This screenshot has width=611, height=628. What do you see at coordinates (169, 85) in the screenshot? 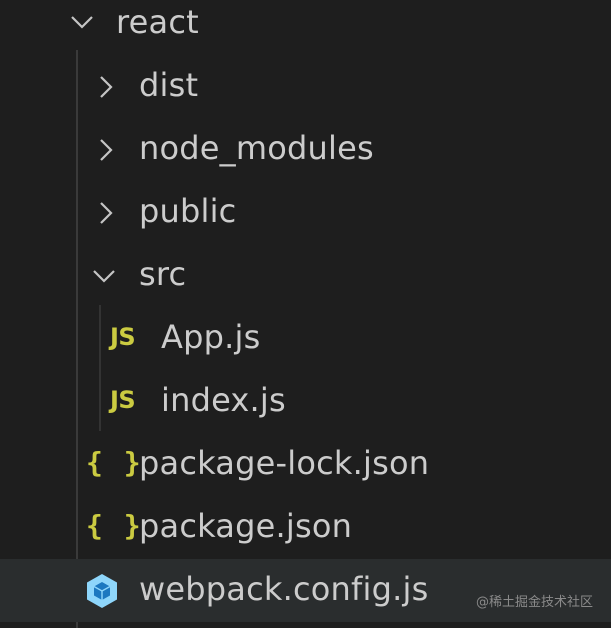
I see `folder-label-dist: dist` at bounding box center [169, 85].